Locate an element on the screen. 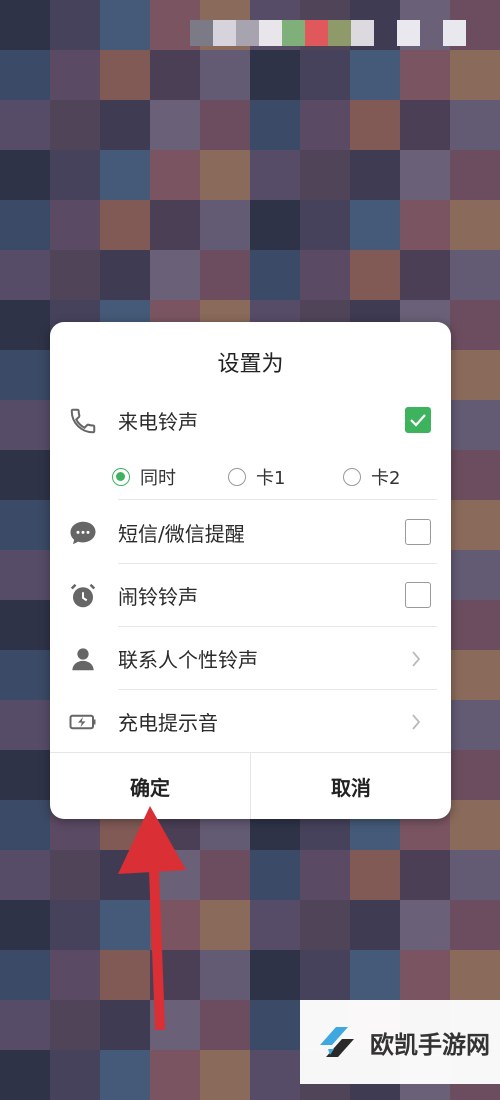  charging-tone-label: 充电提示音 is located at coordinates (168, 723).